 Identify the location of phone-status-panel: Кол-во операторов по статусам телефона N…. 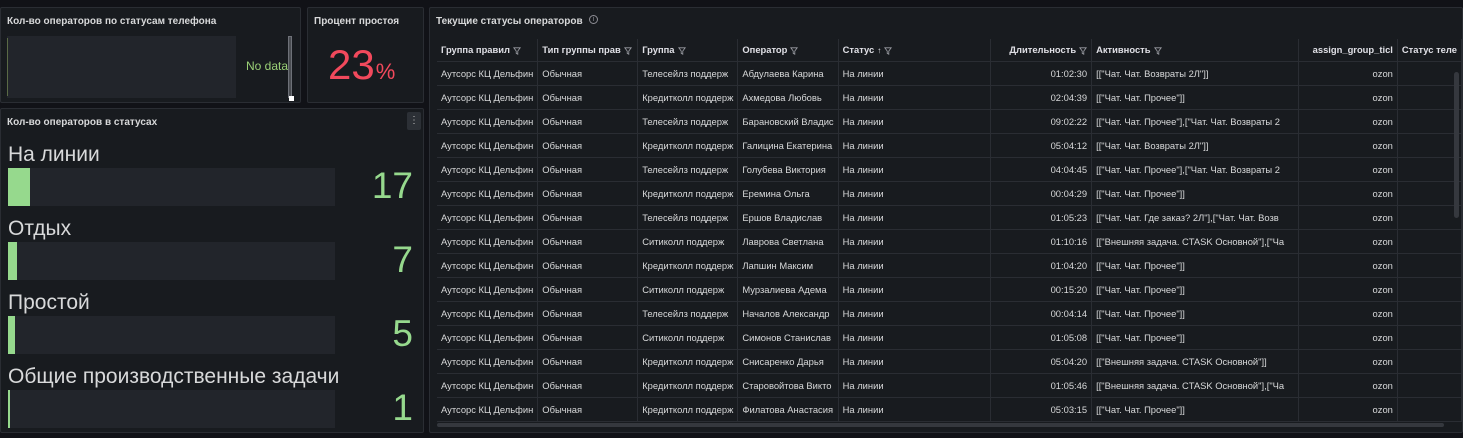
(150, 55).